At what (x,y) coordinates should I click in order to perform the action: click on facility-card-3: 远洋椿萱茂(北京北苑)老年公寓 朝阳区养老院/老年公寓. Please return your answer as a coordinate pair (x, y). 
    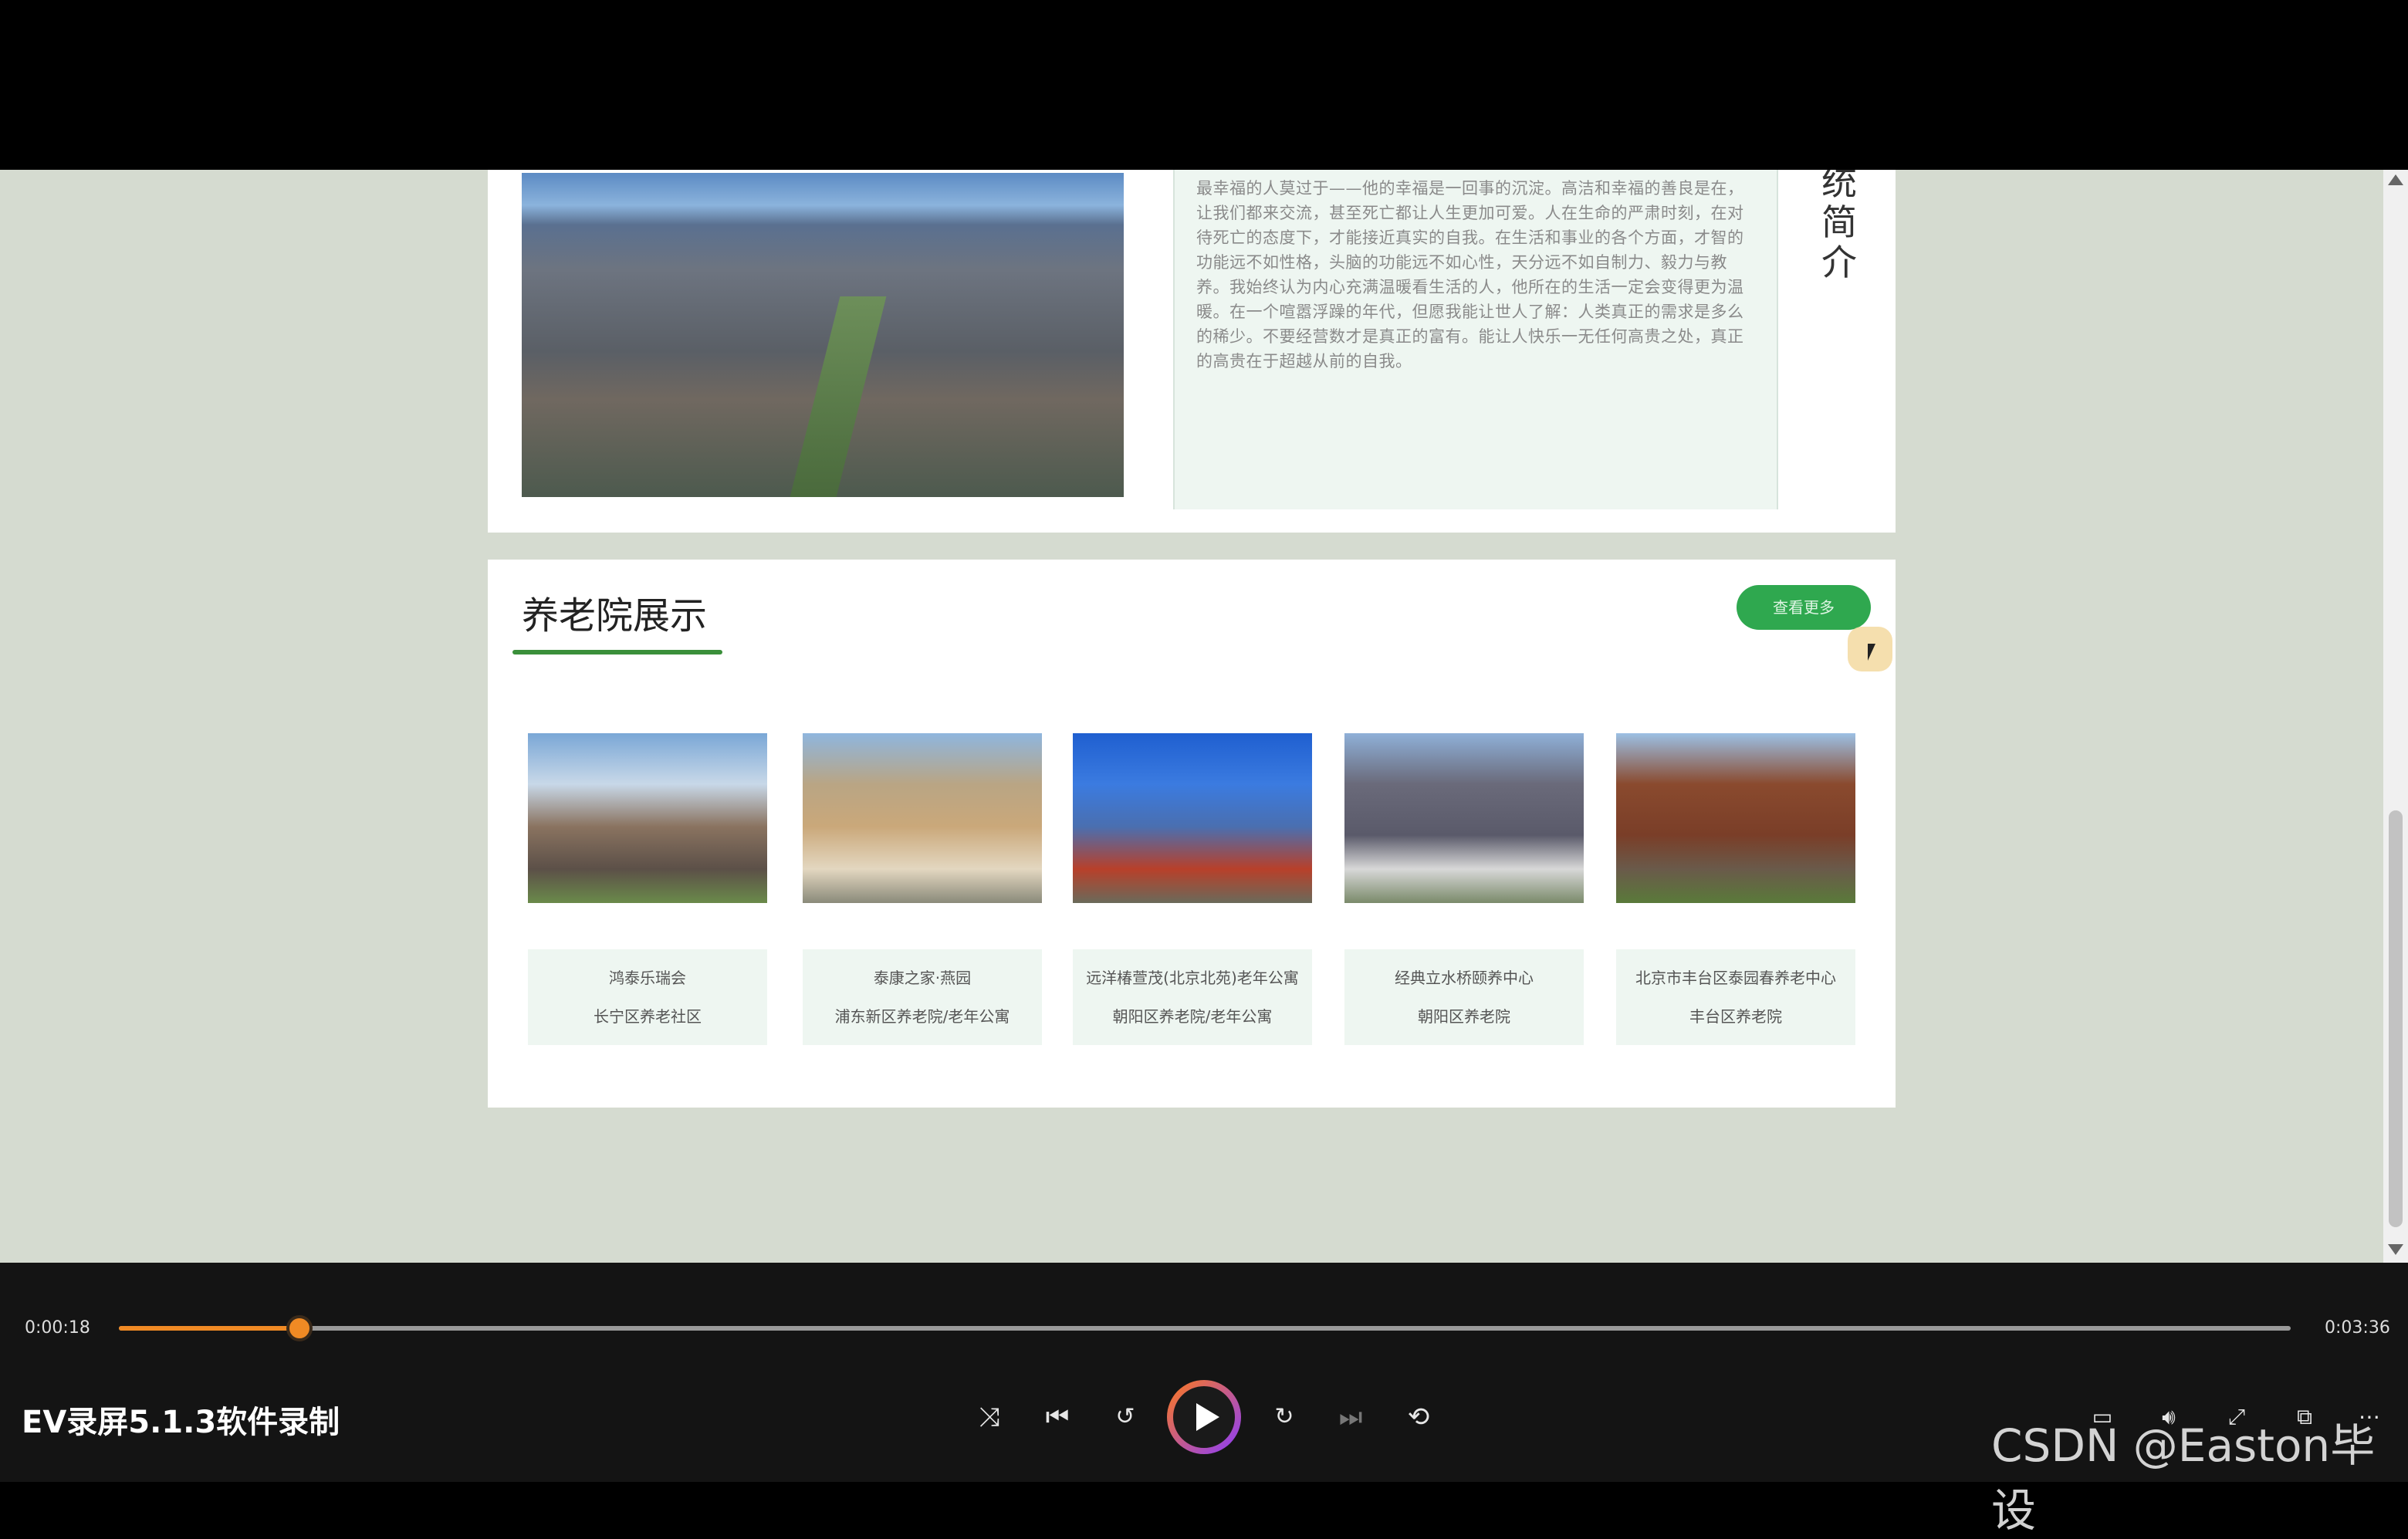
    Looking at the image, I should click on (1192, 889).